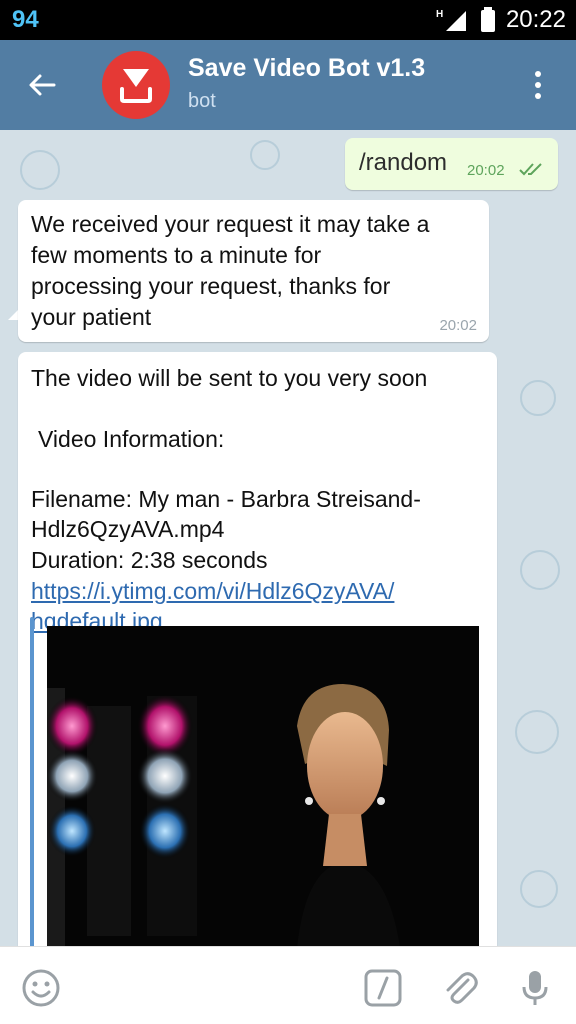  What do you see at coordinates (403, 162) in the screenshot?
I see `message-text: /random` at bounding box center [403, 162].